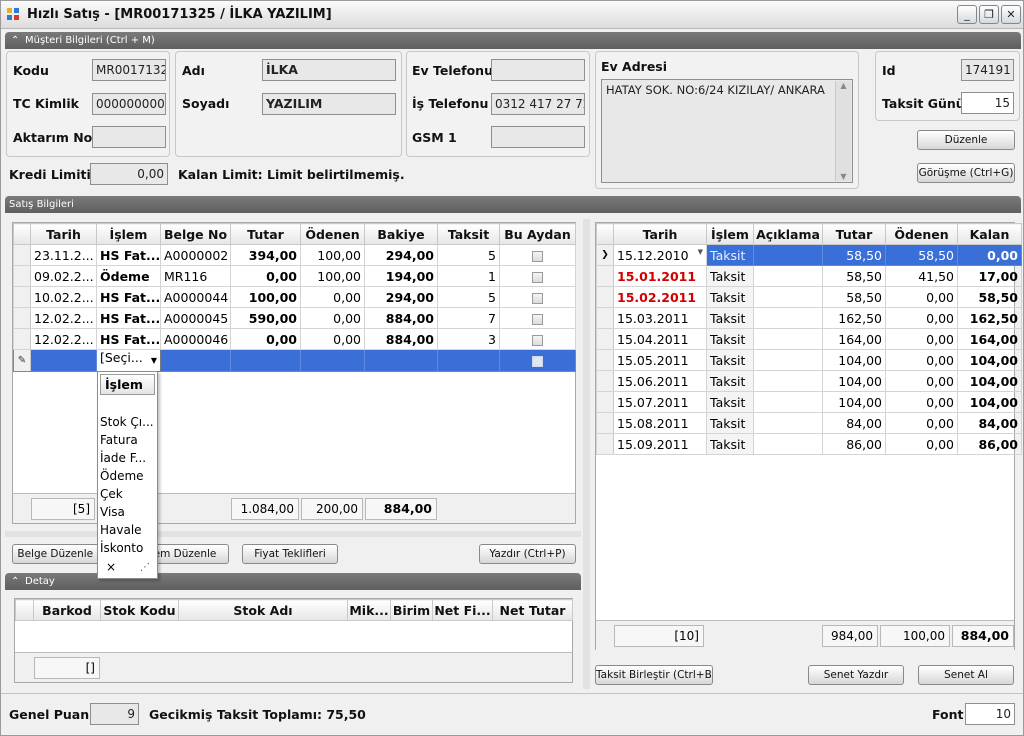  I want to click on chevron-down-icon: ▼, so click(154, 361).